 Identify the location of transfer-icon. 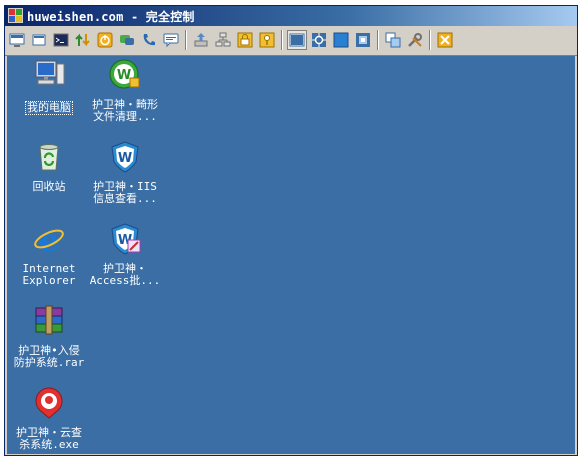
(82, 40).